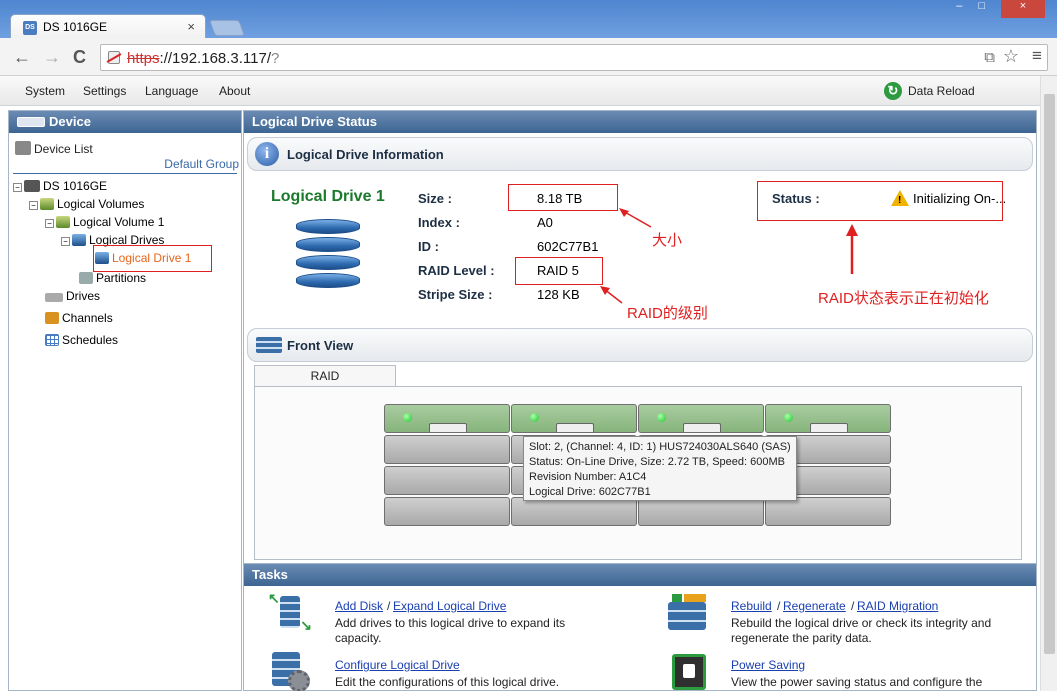 The height and width of the screenshot is (691, 1057). Describe the element at coordinates (108, 27) in the screenshot. I see `browser-tab: DS DS 1016GE ×` at that location.